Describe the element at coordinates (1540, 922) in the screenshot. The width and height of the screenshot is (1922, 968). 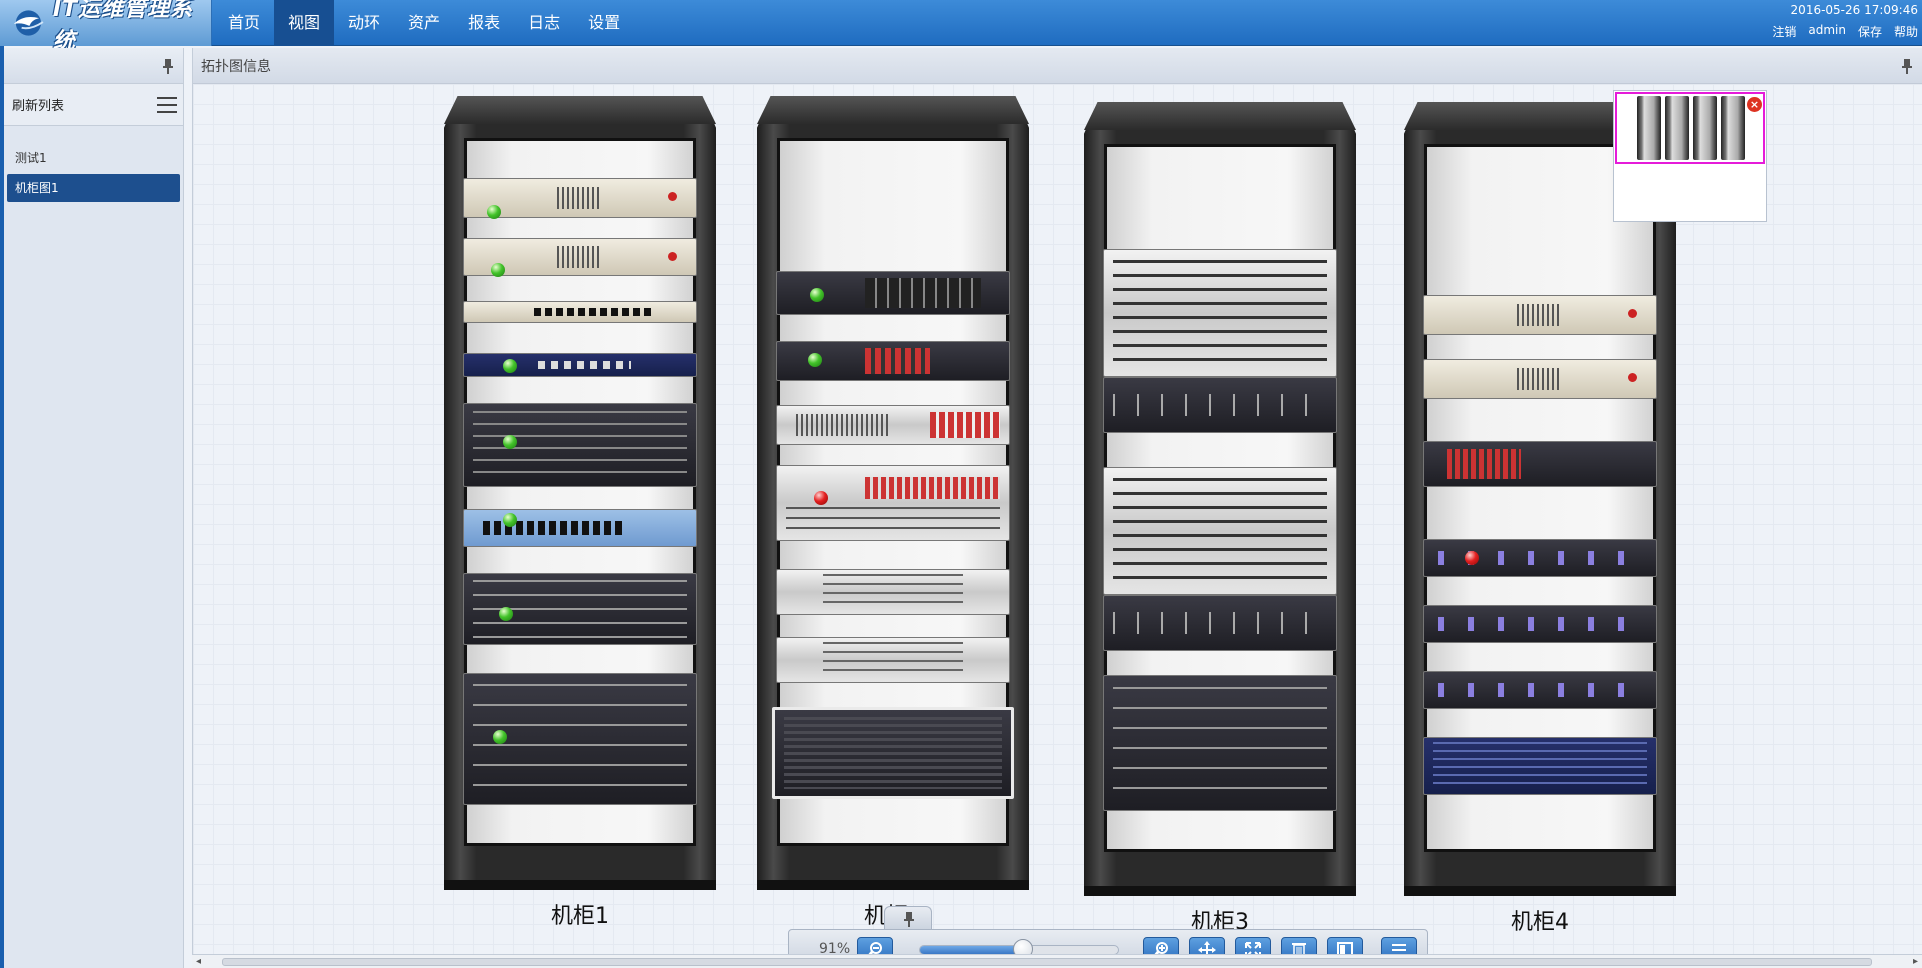
I see `rack-label-4: 机柜4` at that location.